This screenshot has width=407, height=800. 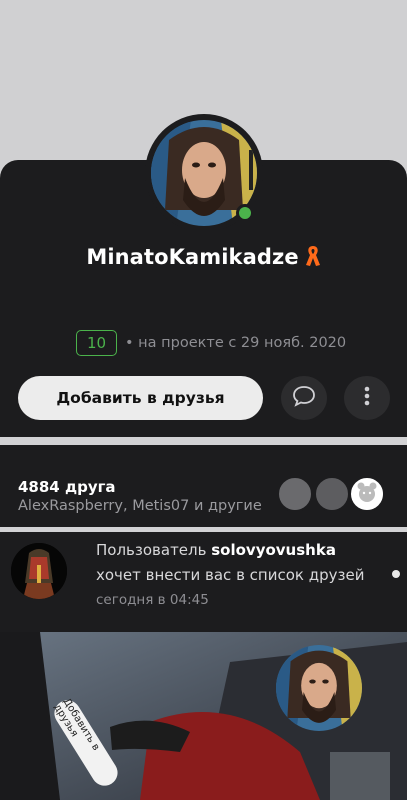 I want to click on unread-indicator, so click(x=396, y=574).